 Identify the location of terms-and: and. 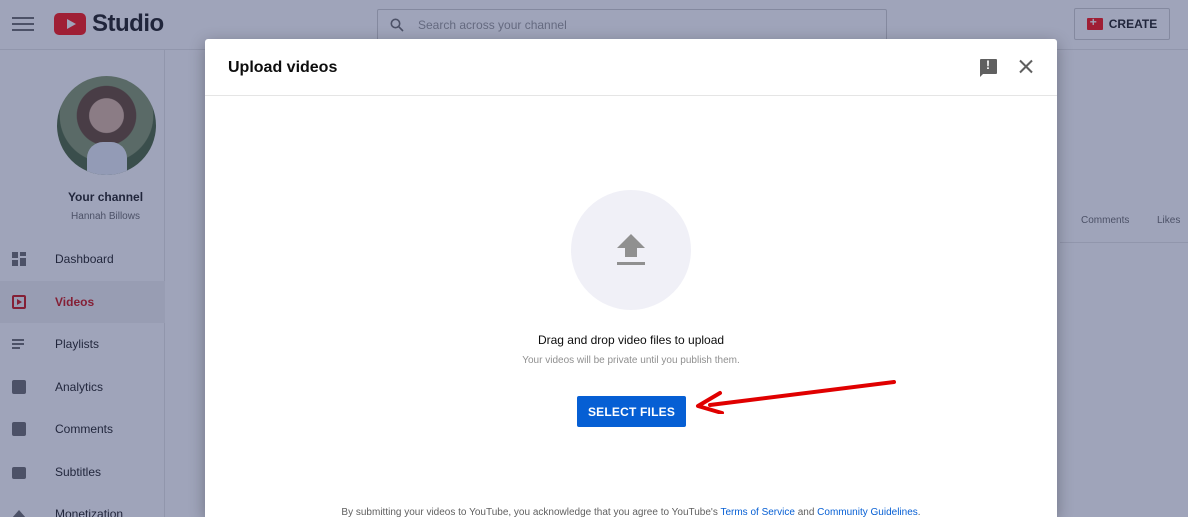
(806, 512).